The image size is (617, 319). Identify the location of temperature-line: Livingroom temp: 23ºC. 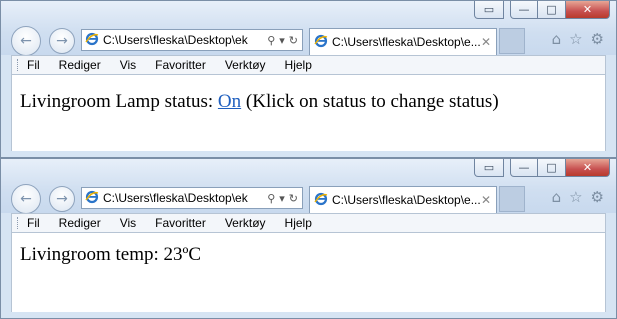
(111, 254).